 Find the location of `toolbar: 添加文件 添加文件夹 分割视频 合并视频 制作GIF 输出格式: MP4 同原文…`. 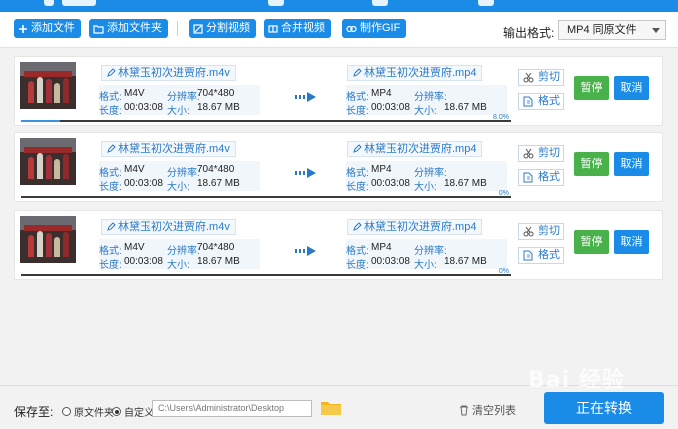

toolbar: 添加文件 添加文件夹 分割视频 合并视频 制作GIF 输出格式: MP4 同原文… is located at coordinates (339, 30).